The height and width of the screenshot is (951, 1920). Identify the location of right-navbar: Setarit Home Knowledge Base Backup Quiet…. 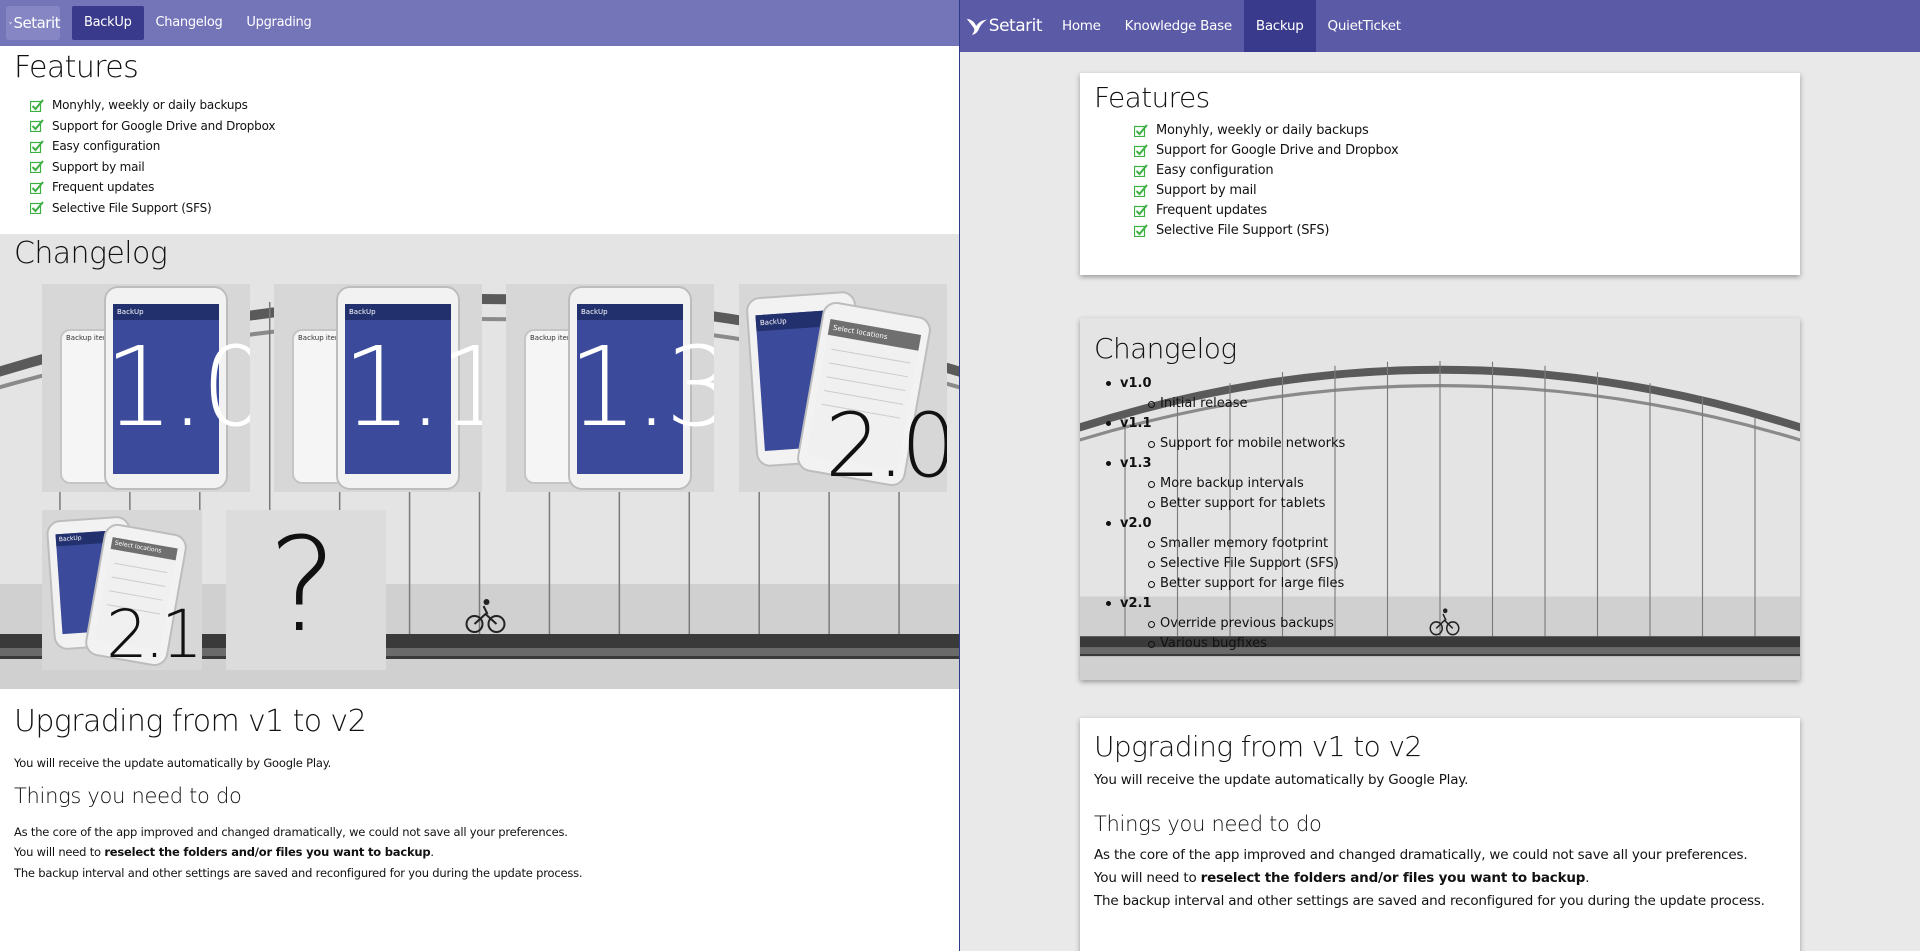
(1440, 26).